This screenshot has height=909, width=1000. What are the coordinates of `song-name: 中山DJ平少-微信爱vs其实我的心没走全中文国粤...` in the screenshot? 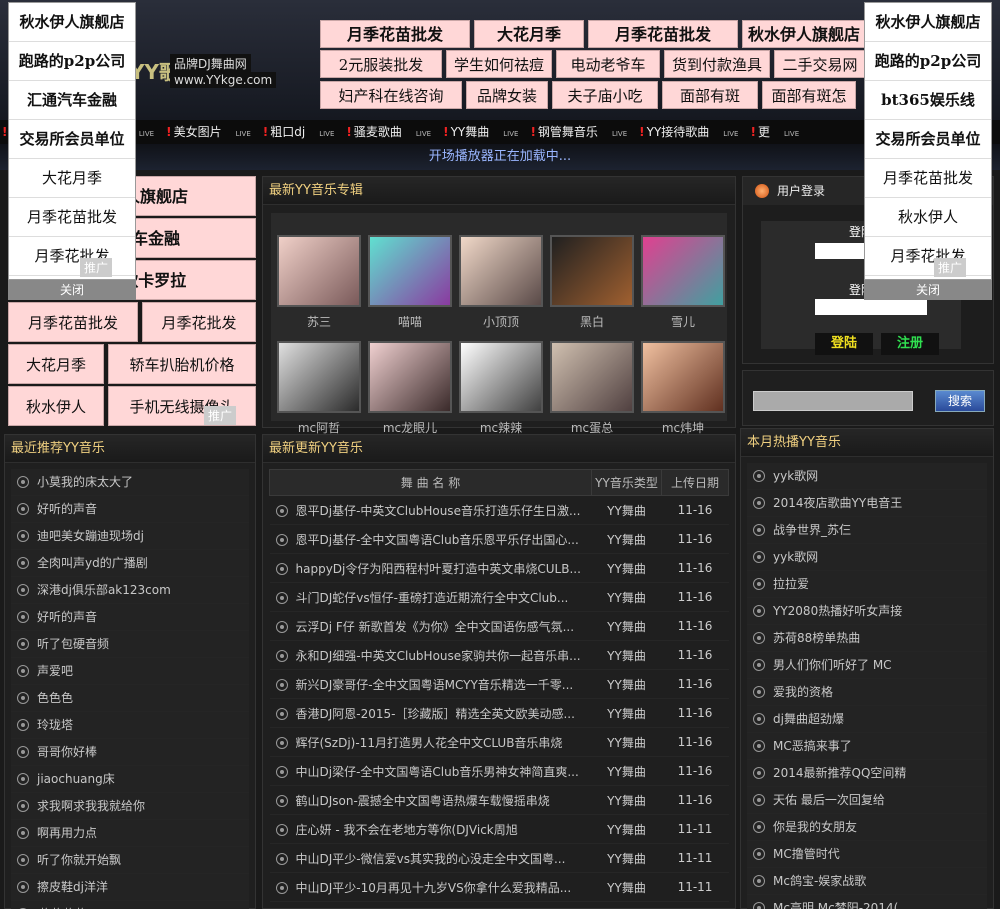 It's located at (431, 859).